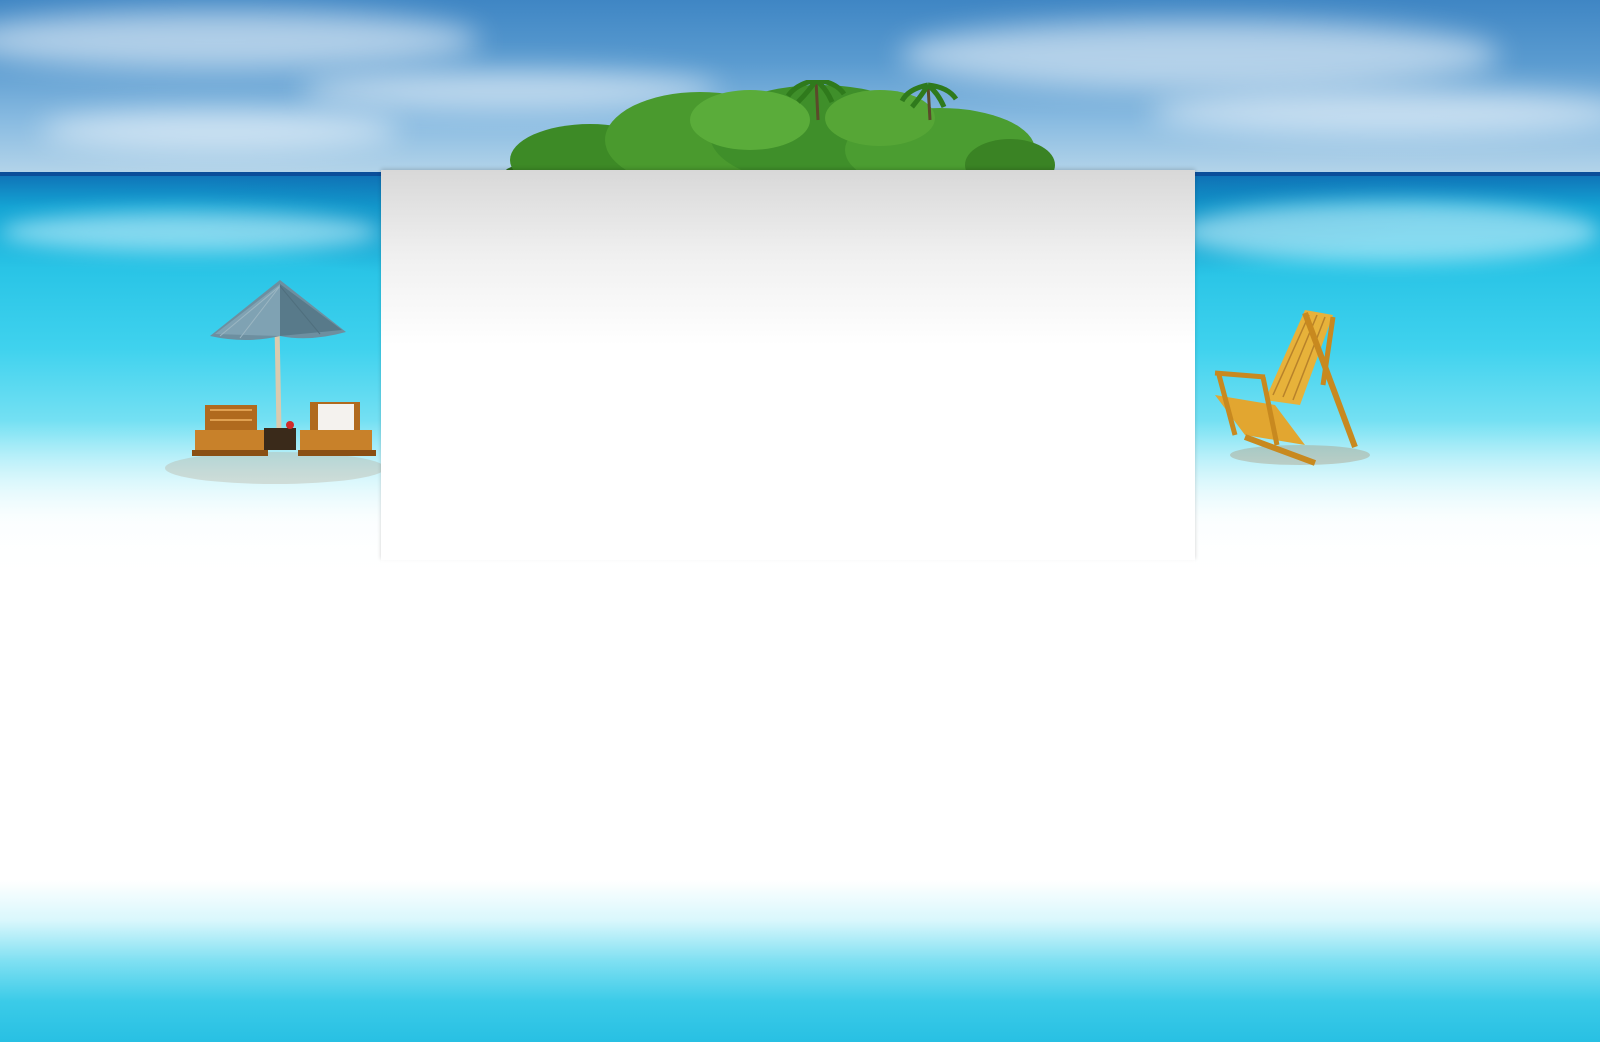 Image resolution: width=1600 pixels, height=1042 pixels. Describe the element at coordinates (1292, 388) in the screenshot. I see `deck-chair-icon` at that location.